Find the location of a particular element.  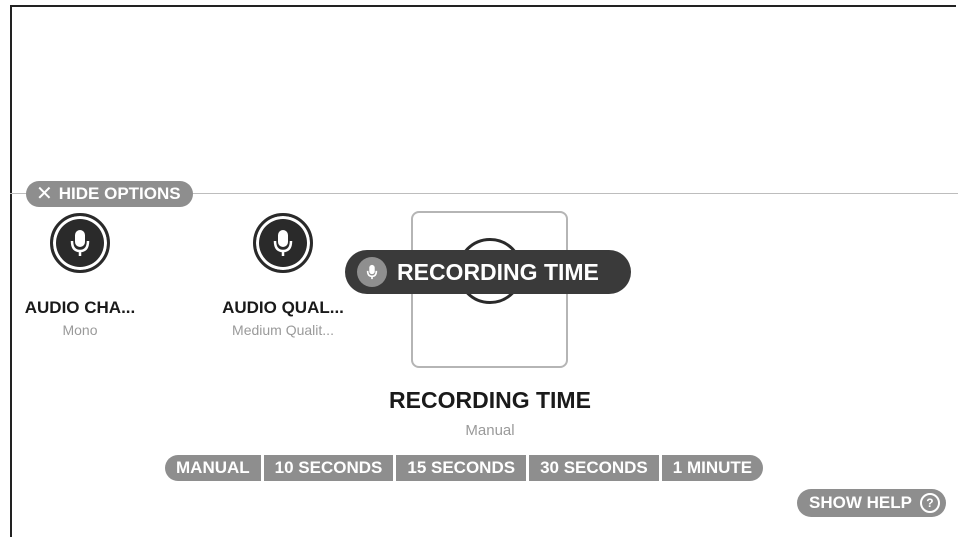

help-icon: ? is located at coordinates (929, 503).